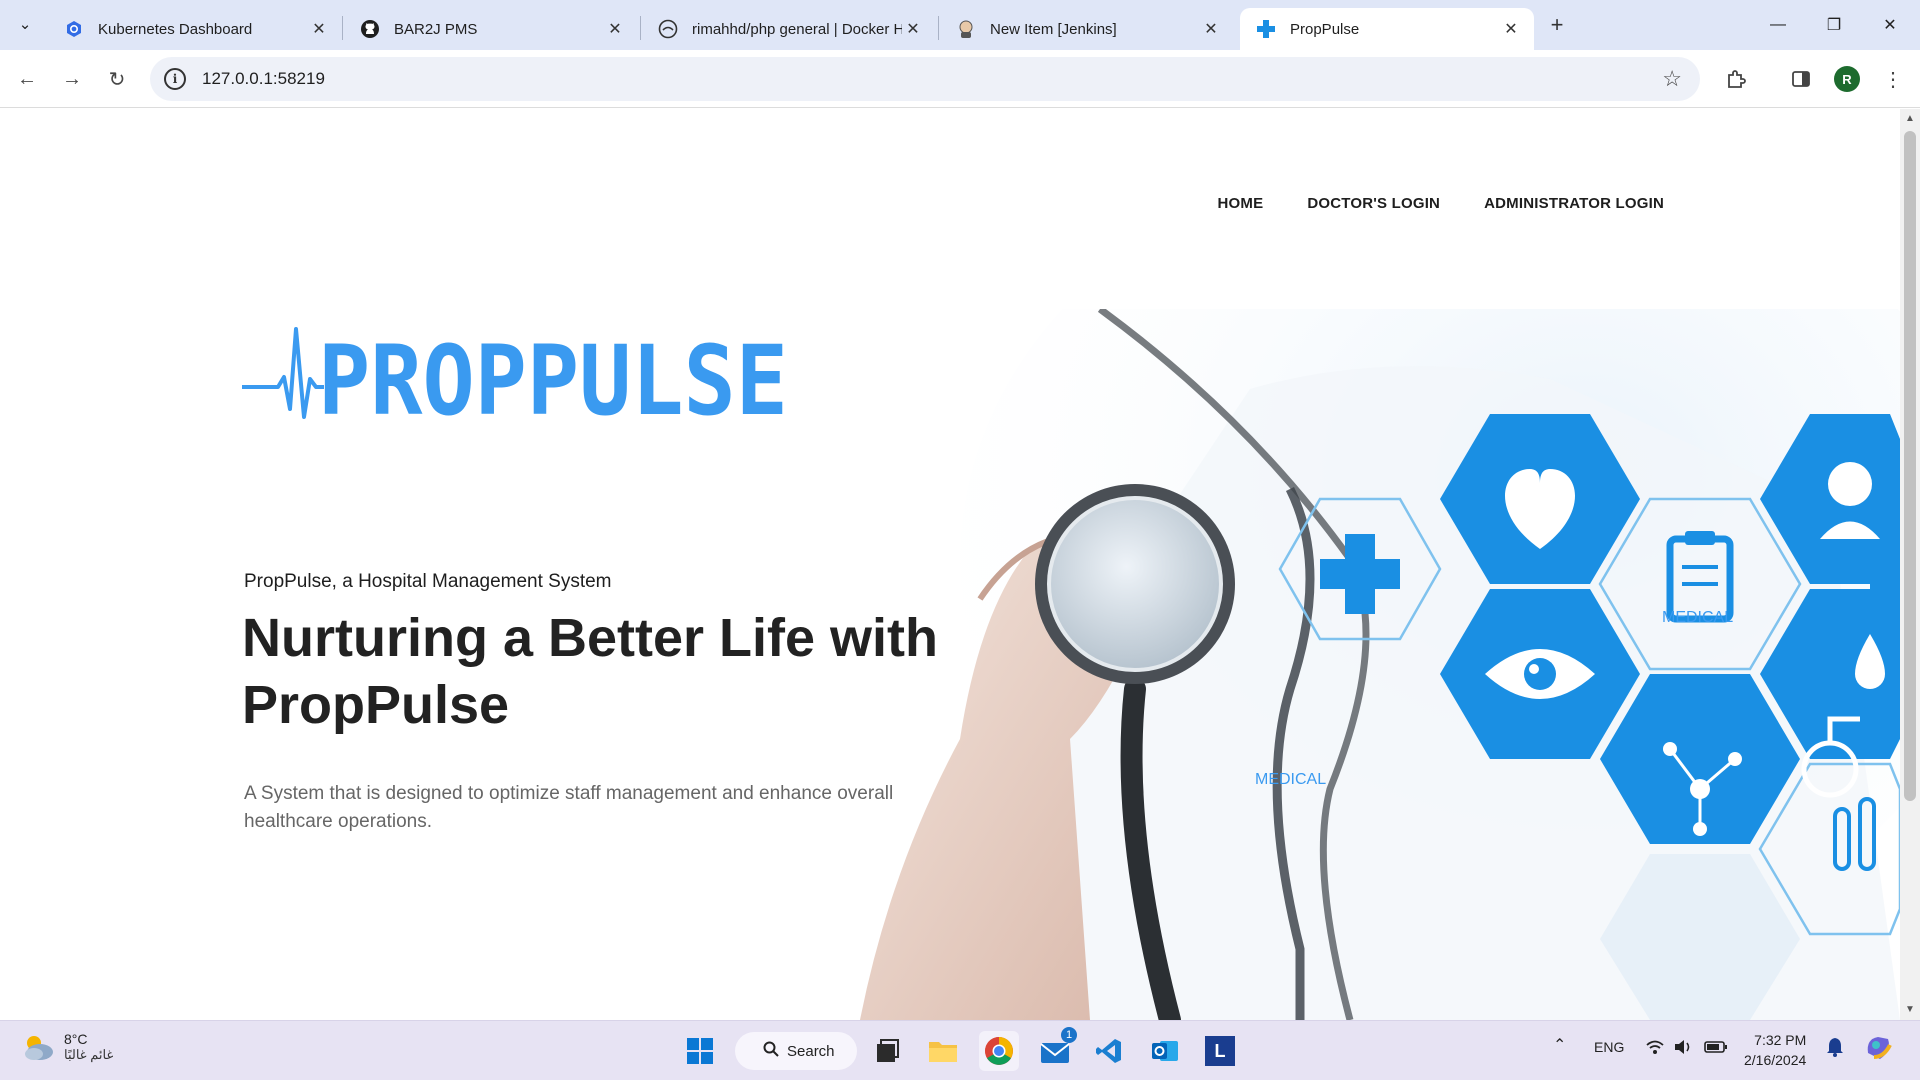  I want to click on nav-admin-login-link: ADMINISTRATOR LOGIN, so click(1574, 203).